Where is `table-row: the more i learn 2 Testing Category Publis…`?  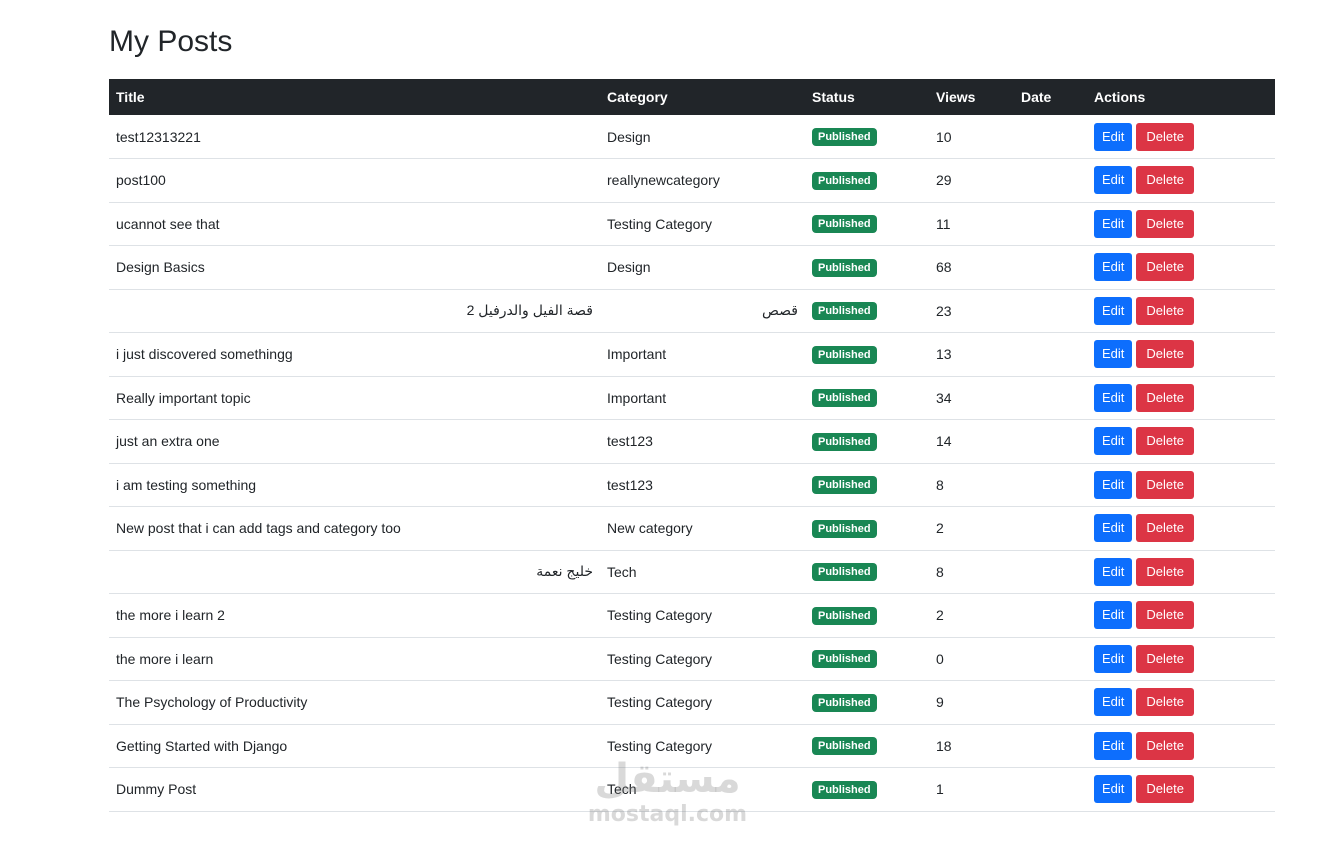 table-row: the more i learn 2 Testing Category Publis… is located at coordinates (692, 616).